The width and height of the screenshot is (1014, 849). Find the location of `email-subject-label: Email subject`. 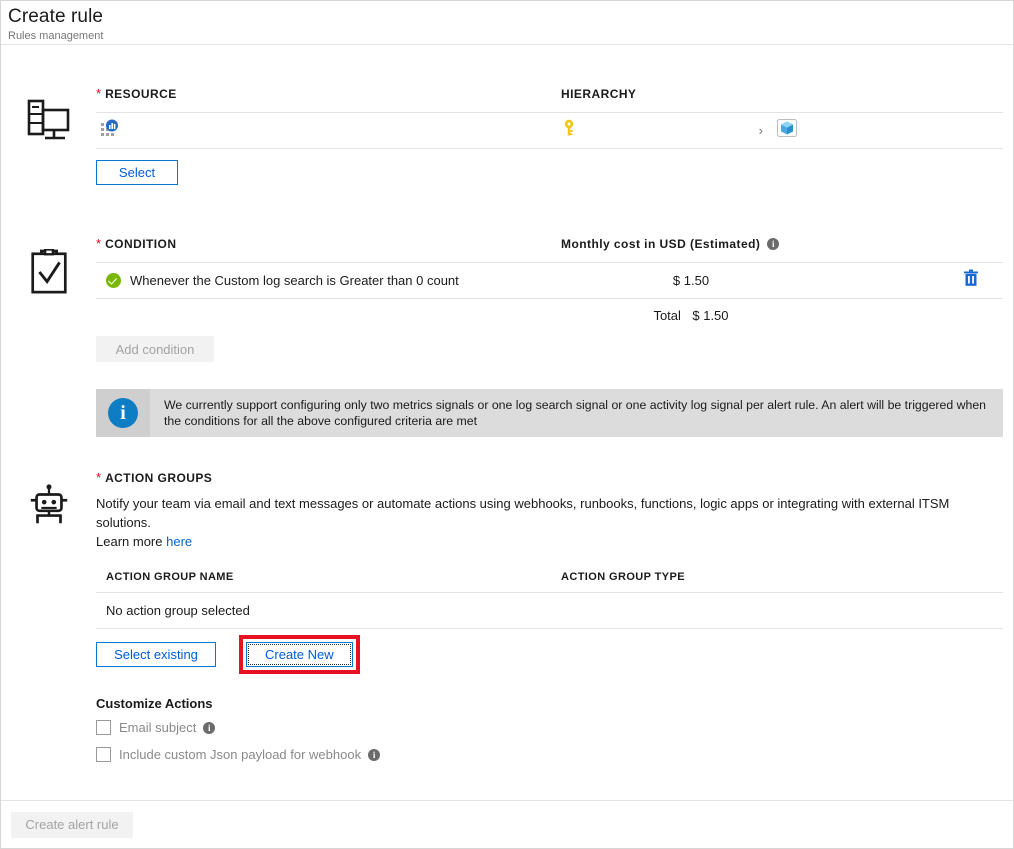

email-subject-label: Email subject is located at coordinates (158, 727).